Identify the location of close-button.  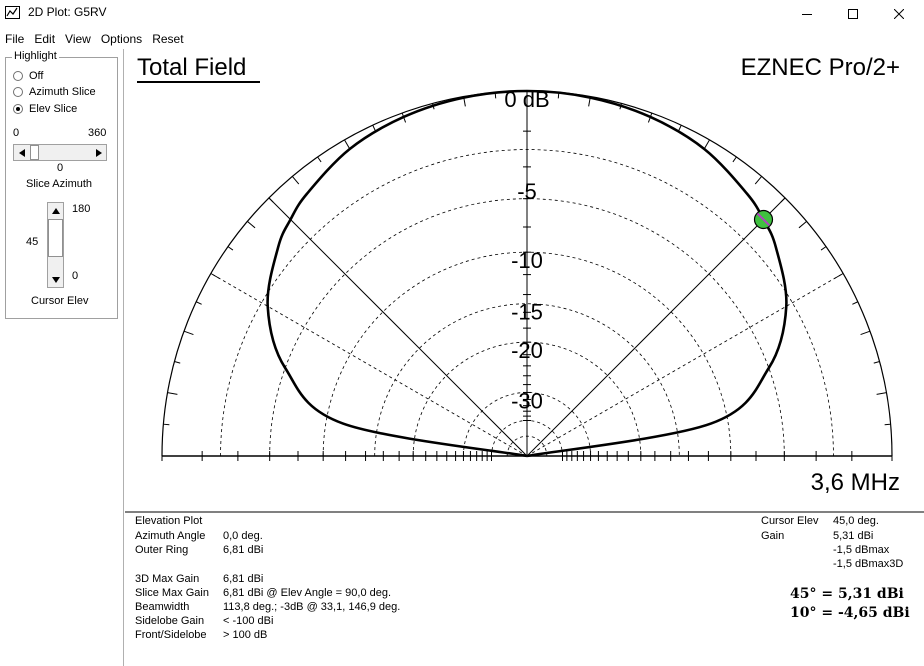
(899, 13).